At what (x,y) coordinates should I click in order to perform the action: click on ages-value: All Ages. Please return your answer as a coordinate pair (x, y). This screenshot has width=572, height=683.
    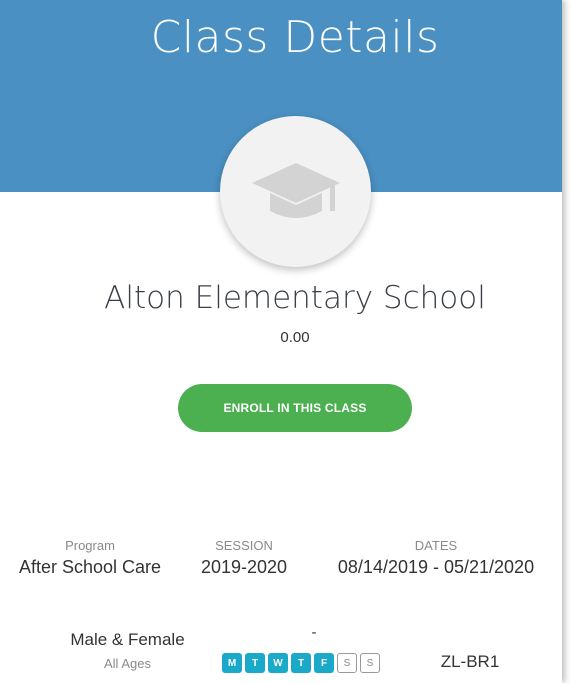
    Looking at the image, I should click on (127, 663).